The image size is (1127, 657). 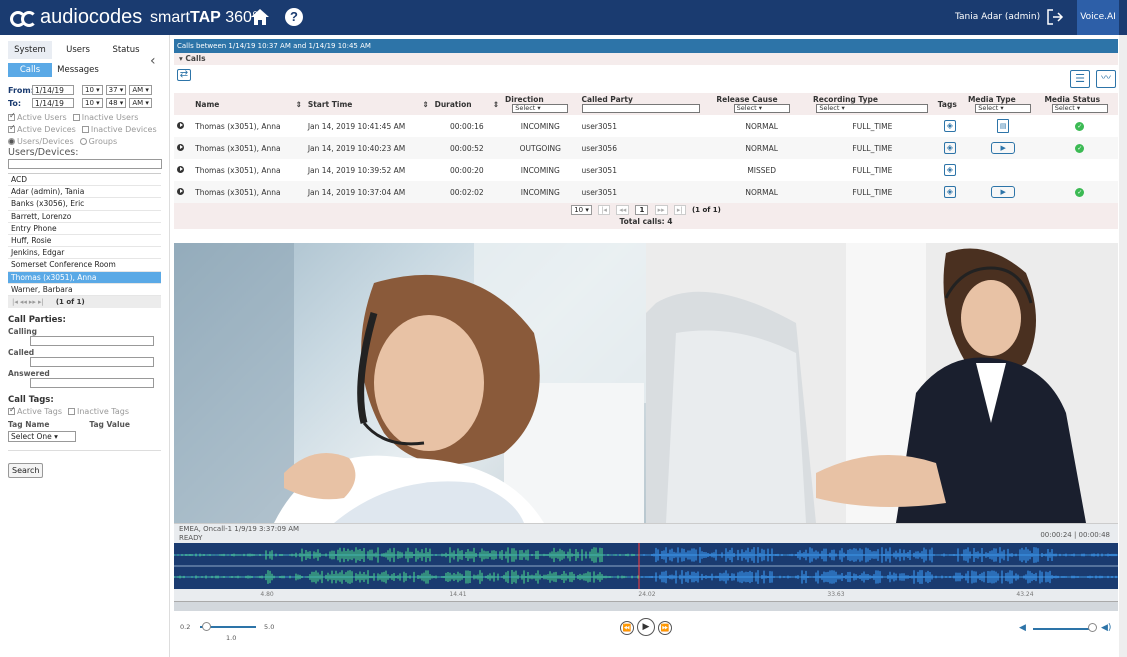 I want to click on refresh-icon: ⇄, so click(x=184, y=75).